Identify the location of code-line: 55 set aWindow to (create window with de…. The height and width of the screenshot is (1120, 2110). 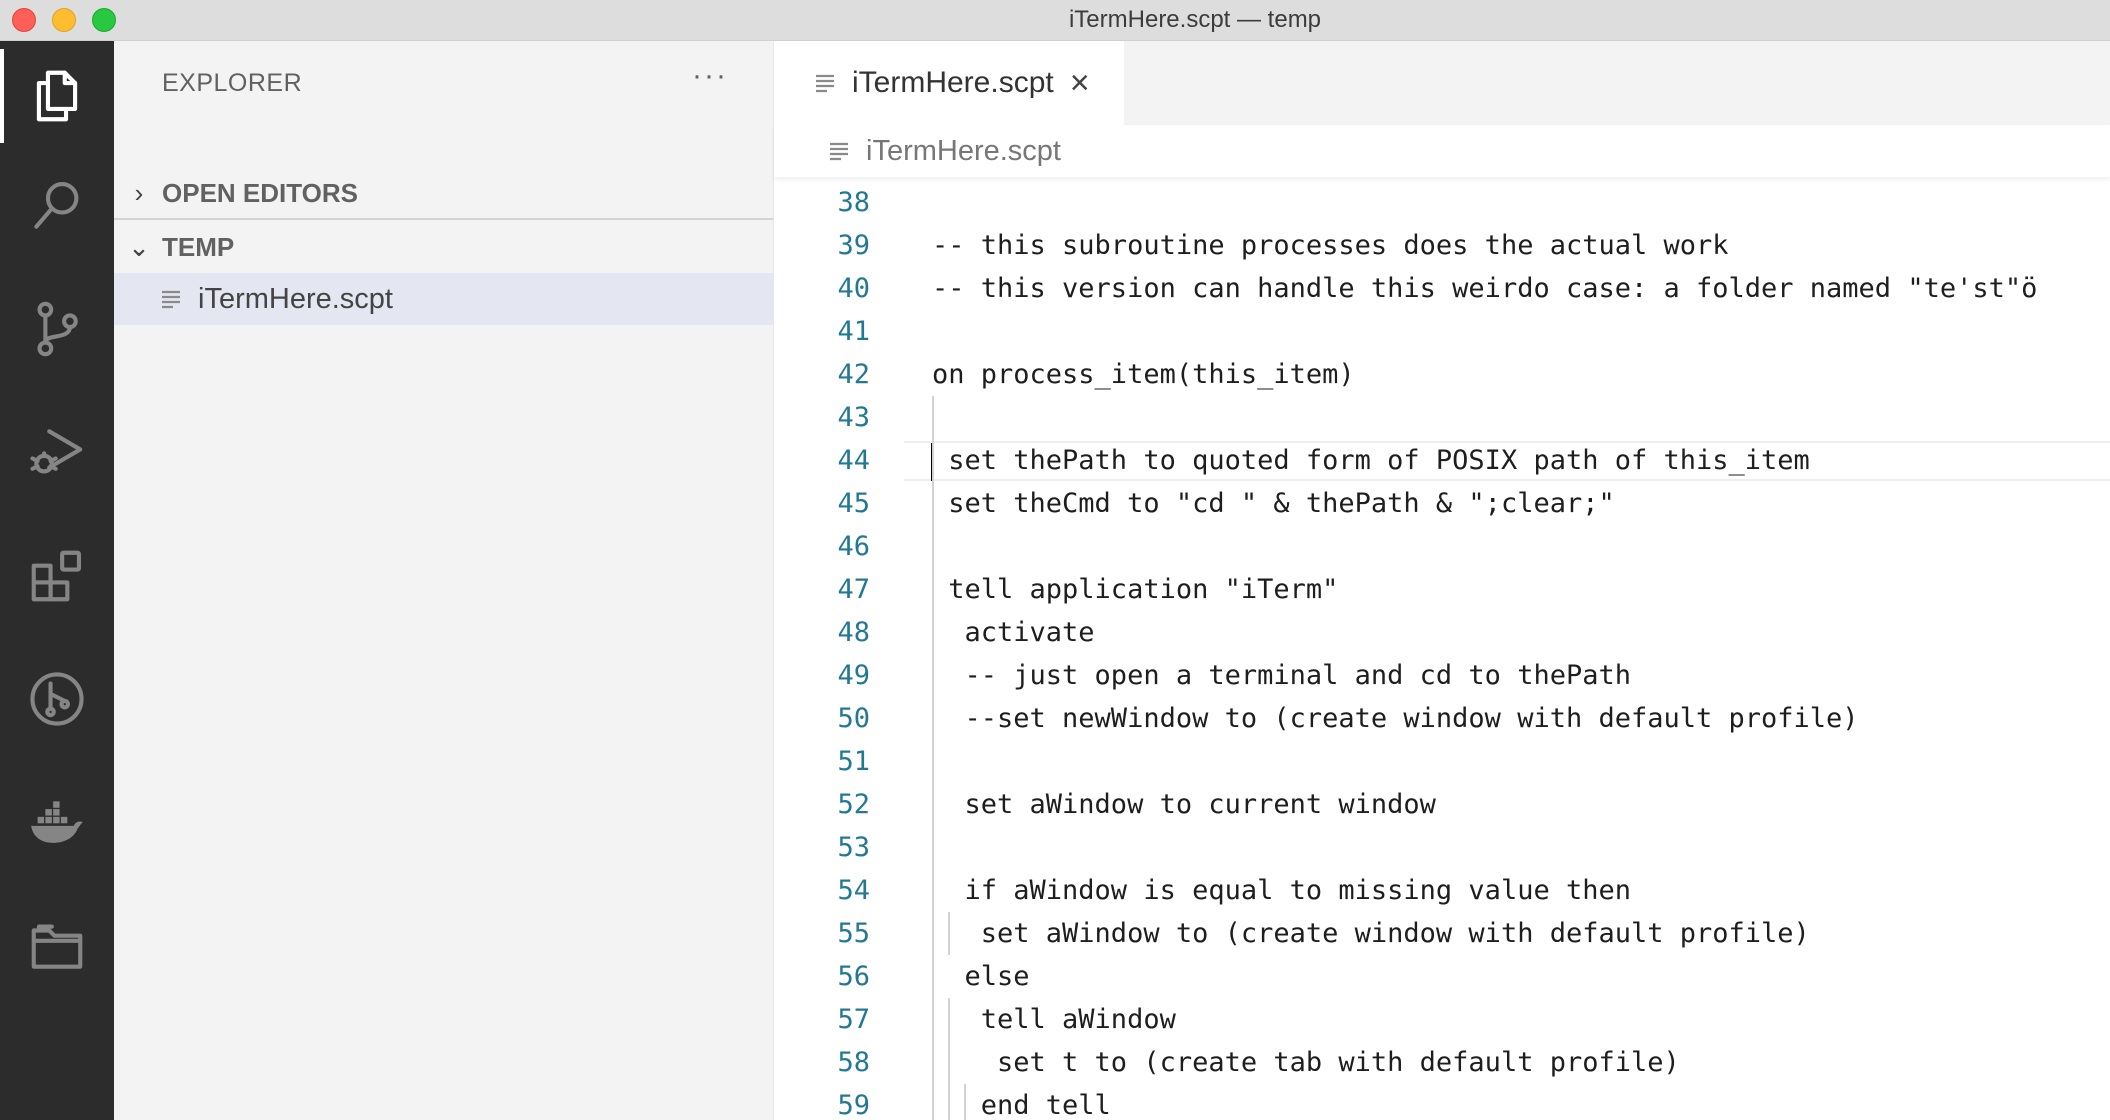
(1442, 933).